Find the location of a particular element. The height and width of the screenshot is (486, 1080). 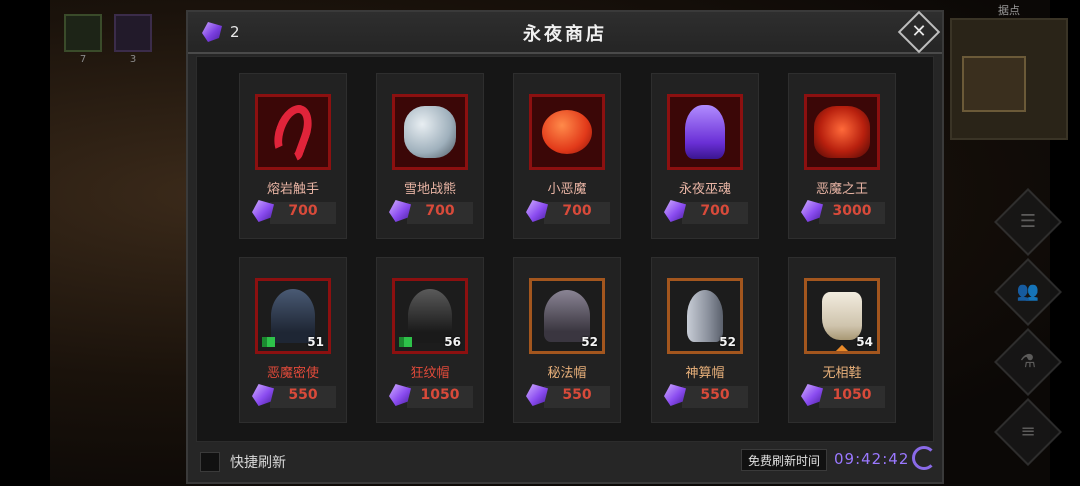

item-name: 无相鞋 is located at coordinates (842, 373).